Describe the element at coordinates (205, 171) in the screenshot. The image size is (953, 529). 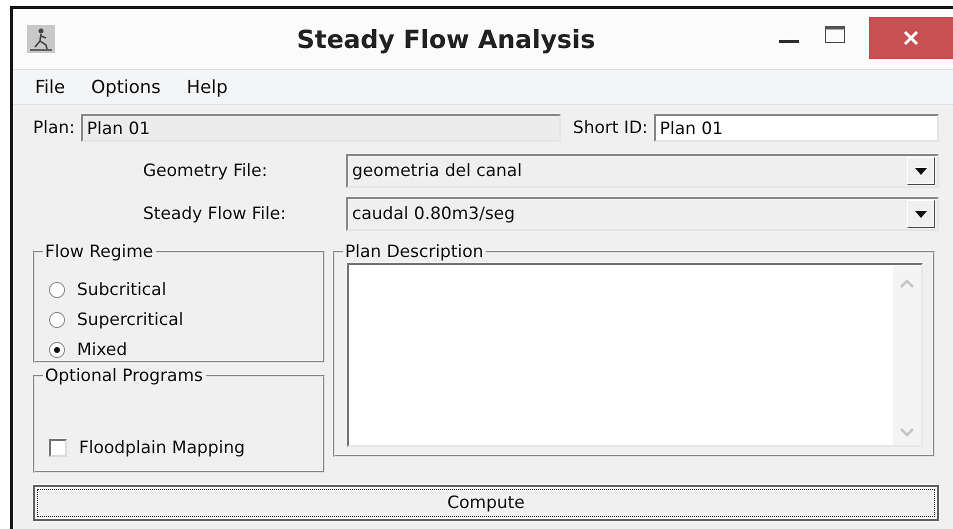
I see `file-label: Geometry File:` at that location.